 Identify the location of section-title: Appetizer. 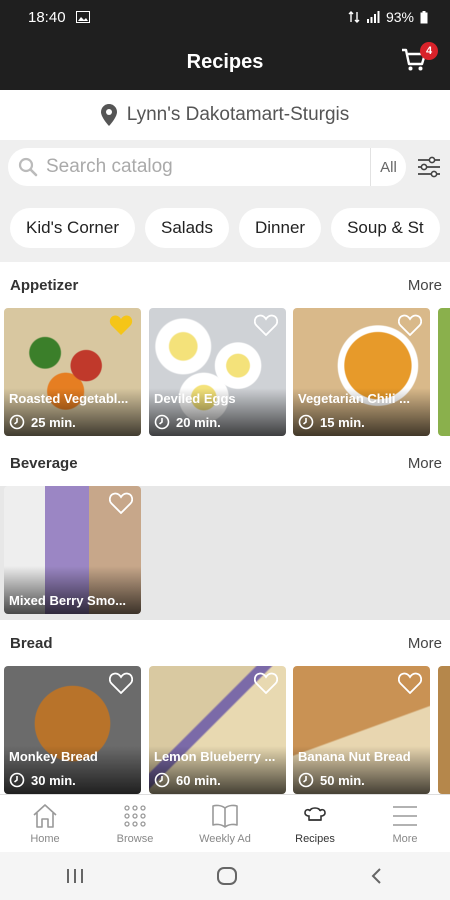
(44, 285).